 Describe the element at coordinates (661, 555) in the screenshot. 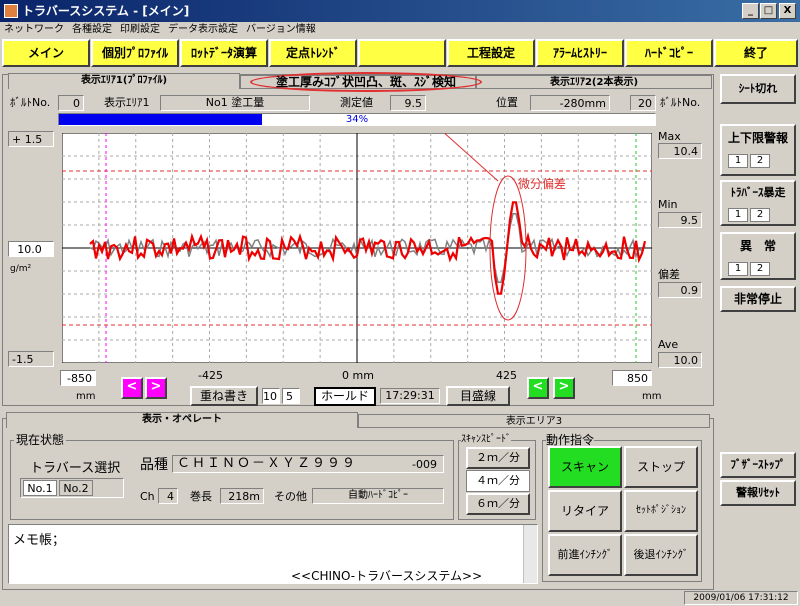

I see `back-inching-button: 後退ｲﾝﾁﾝｸﾞ` at that location.